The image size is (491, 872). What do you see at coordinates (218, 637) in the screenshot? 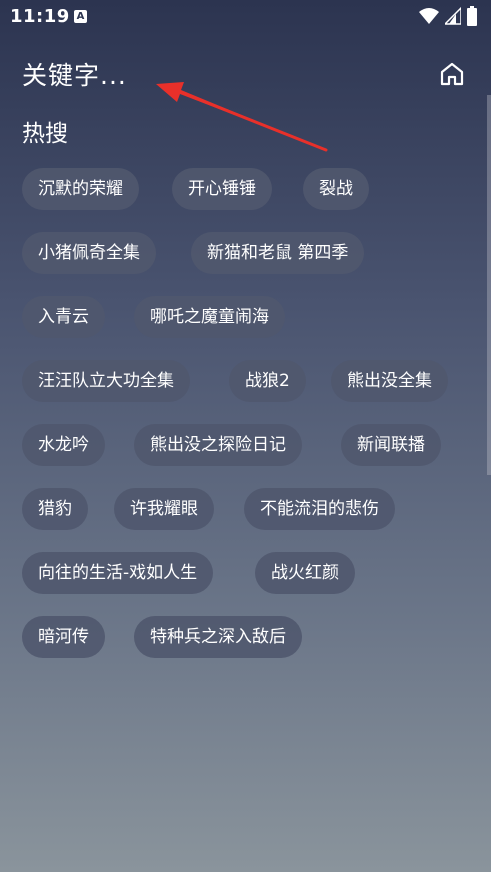
I see `hot-search-tag: 特种兵之深入敌后` at bounding box center [218, 637].